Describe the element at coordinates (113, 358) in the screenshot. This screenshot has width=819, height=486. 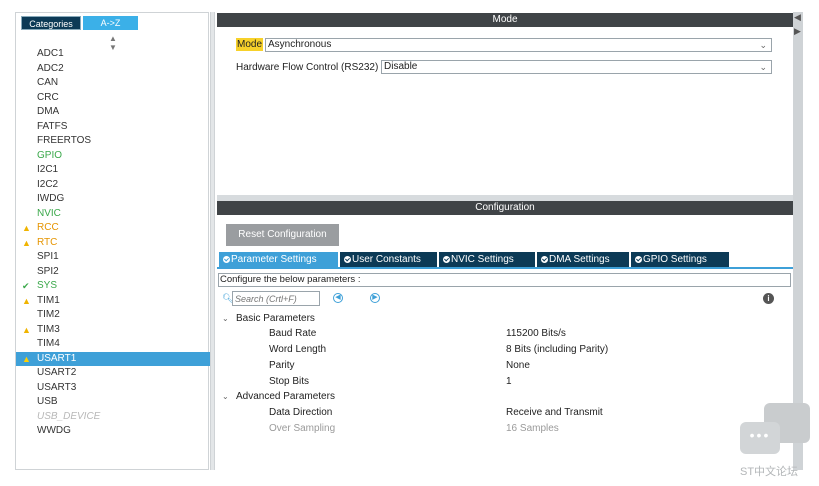
I see `peripheral-item-usart1: ▲ USART1` at that location.